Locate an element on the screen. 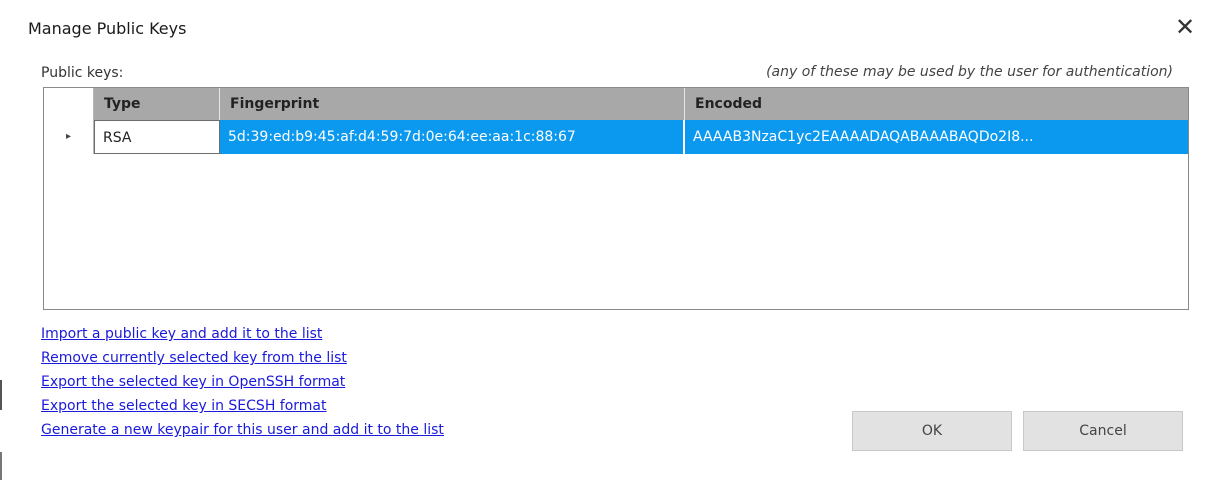  public-keys-label: Public keys: is located at coordinates (82, 73).